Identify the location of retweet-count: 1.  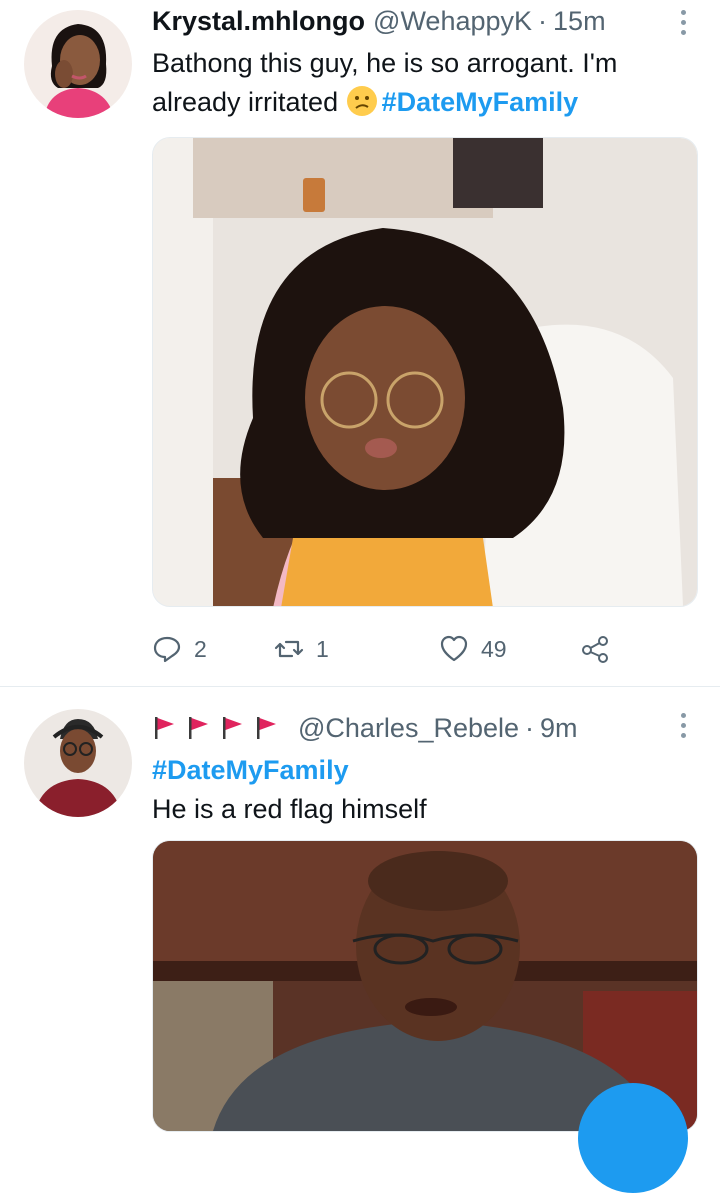
(322, 648).